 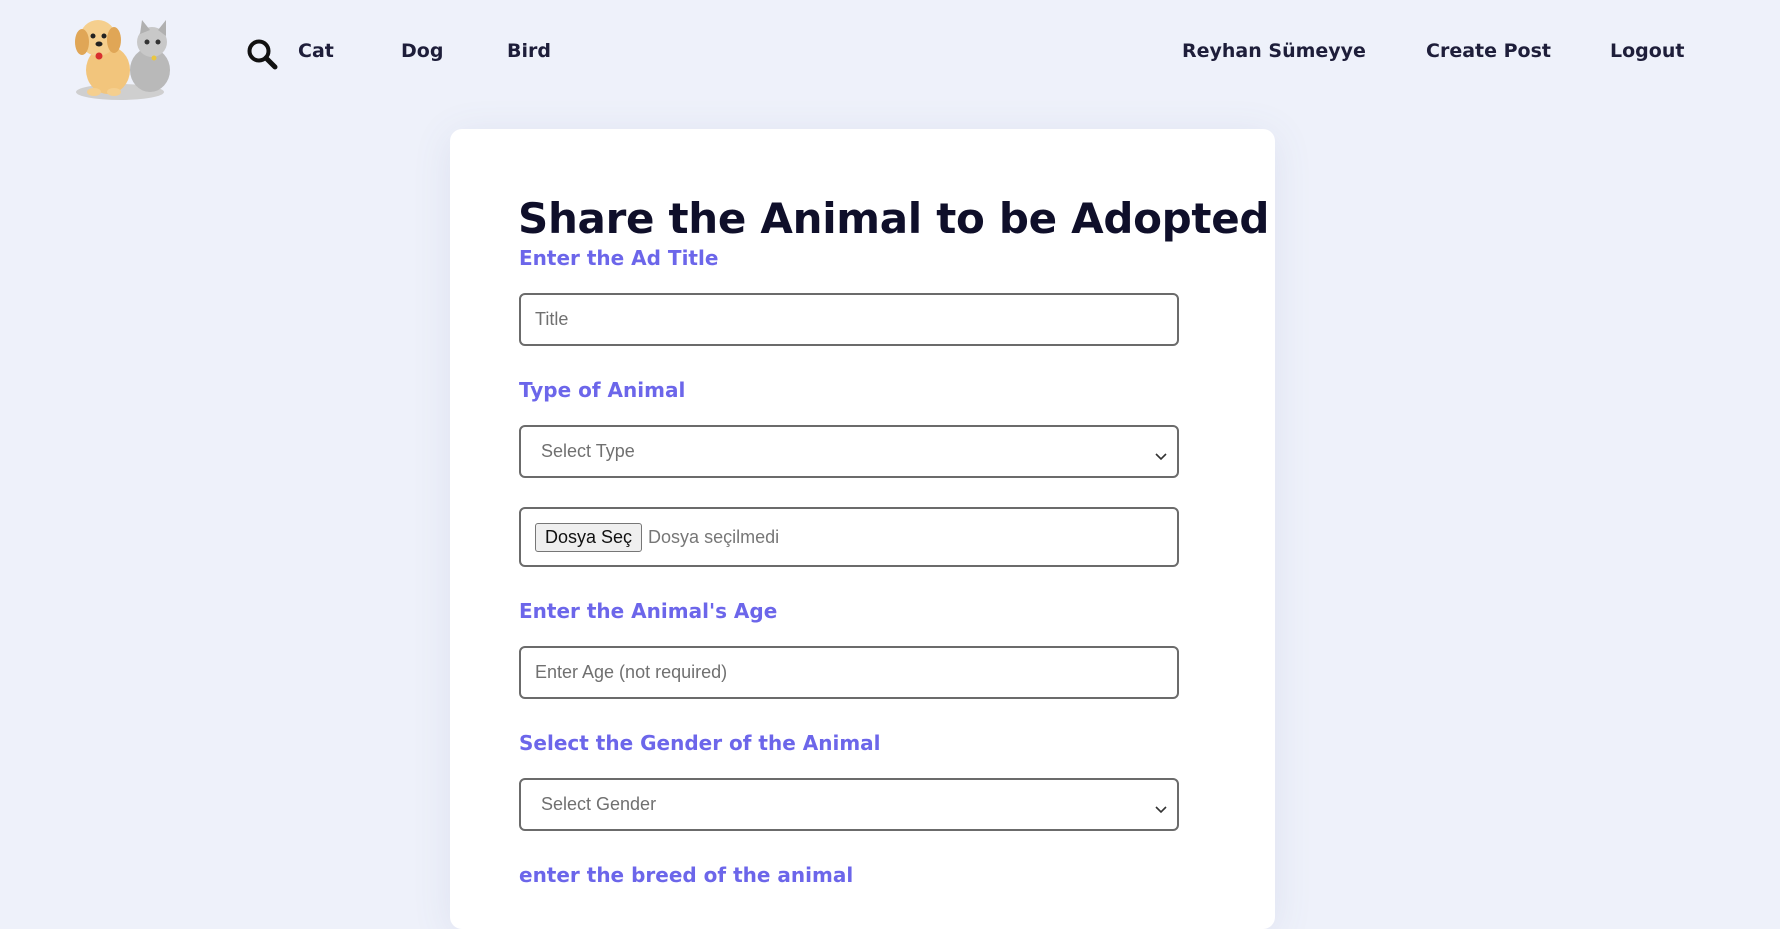 I want to click on animal-age-label: Enter the Animal's Age, so click(x=648, y=611).